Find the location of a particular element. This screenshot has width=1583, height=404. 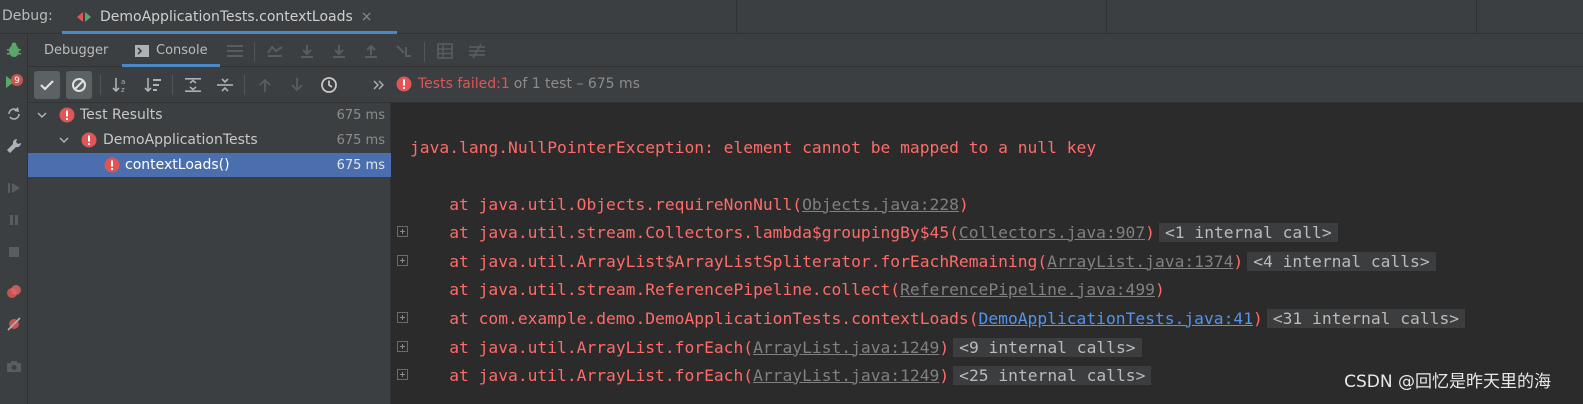

stack-frame-text: at java.util.ArrayList.forEach( is located at coordinates (582, 347).